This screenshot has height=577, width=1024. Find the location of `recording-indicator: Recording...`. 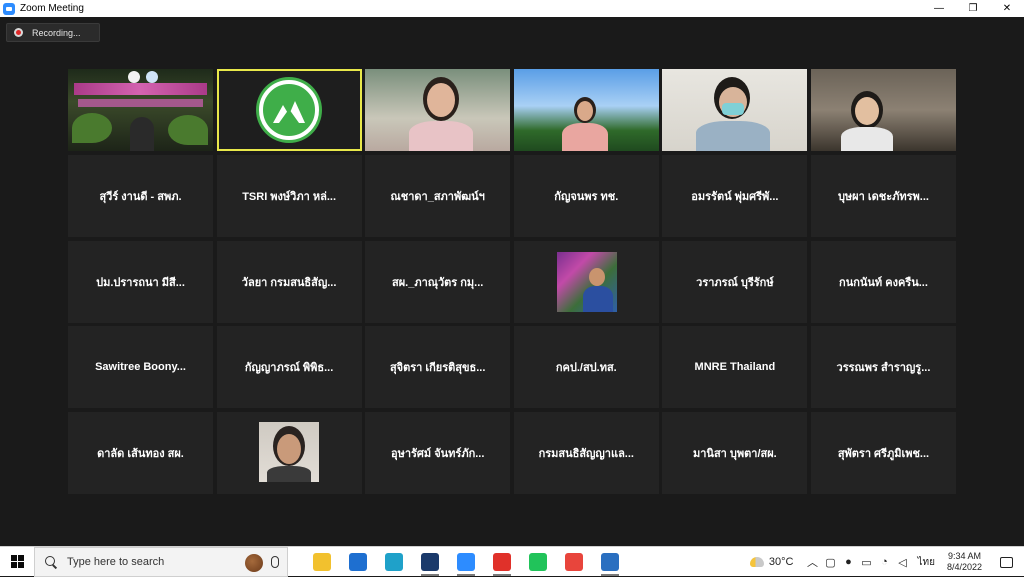

recording-indicator: Recording... is located at coordinates (53, 32).